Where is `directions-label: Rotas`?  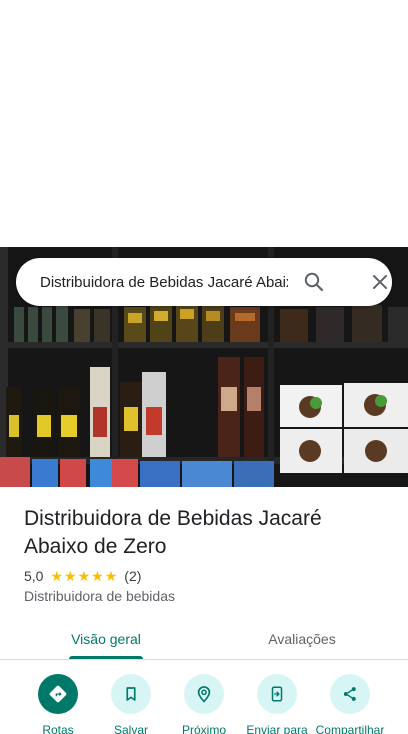 directions-label: Rotas is located at coordinates (58, 728).